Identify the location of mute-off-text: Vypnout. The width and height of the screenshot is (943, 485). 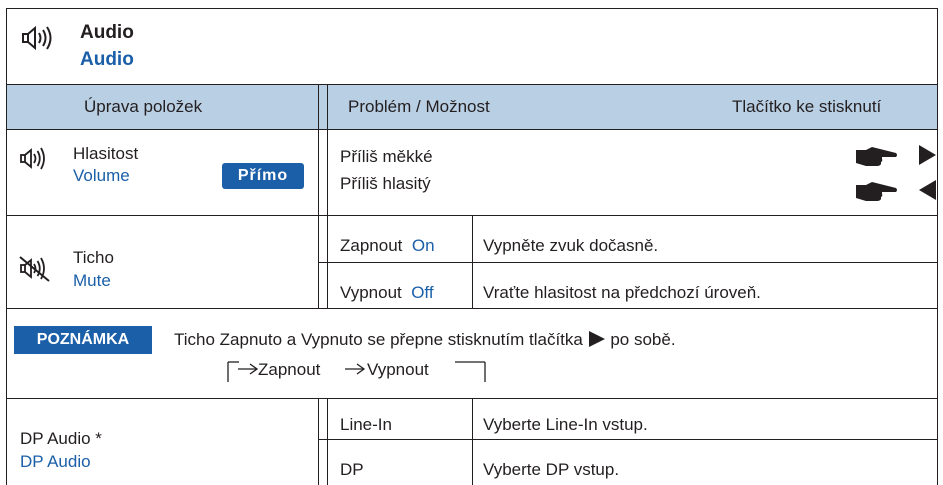
(371, 292).